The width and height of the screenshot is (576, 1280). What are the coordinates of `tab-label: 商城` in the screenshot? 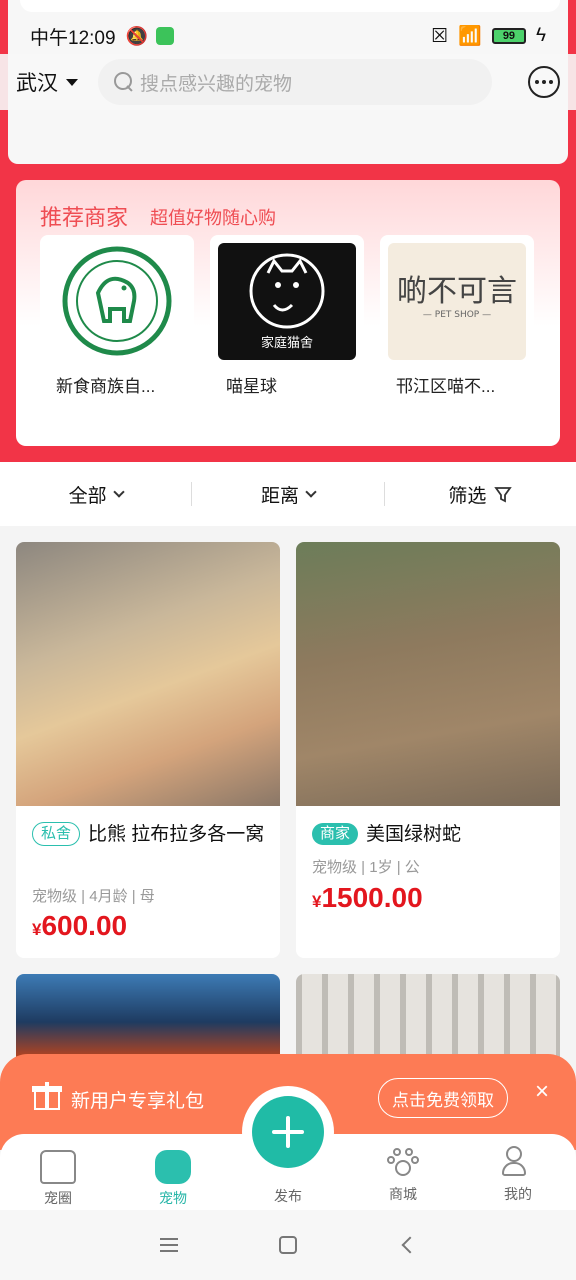 It's located at (403, 1194).